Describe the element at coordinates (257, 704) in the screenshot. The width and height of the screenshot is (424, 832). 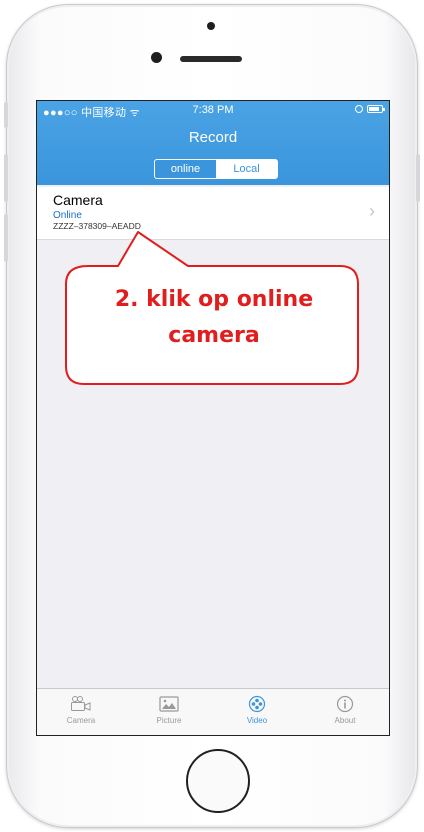
I see `video-reel-icon` at that location.